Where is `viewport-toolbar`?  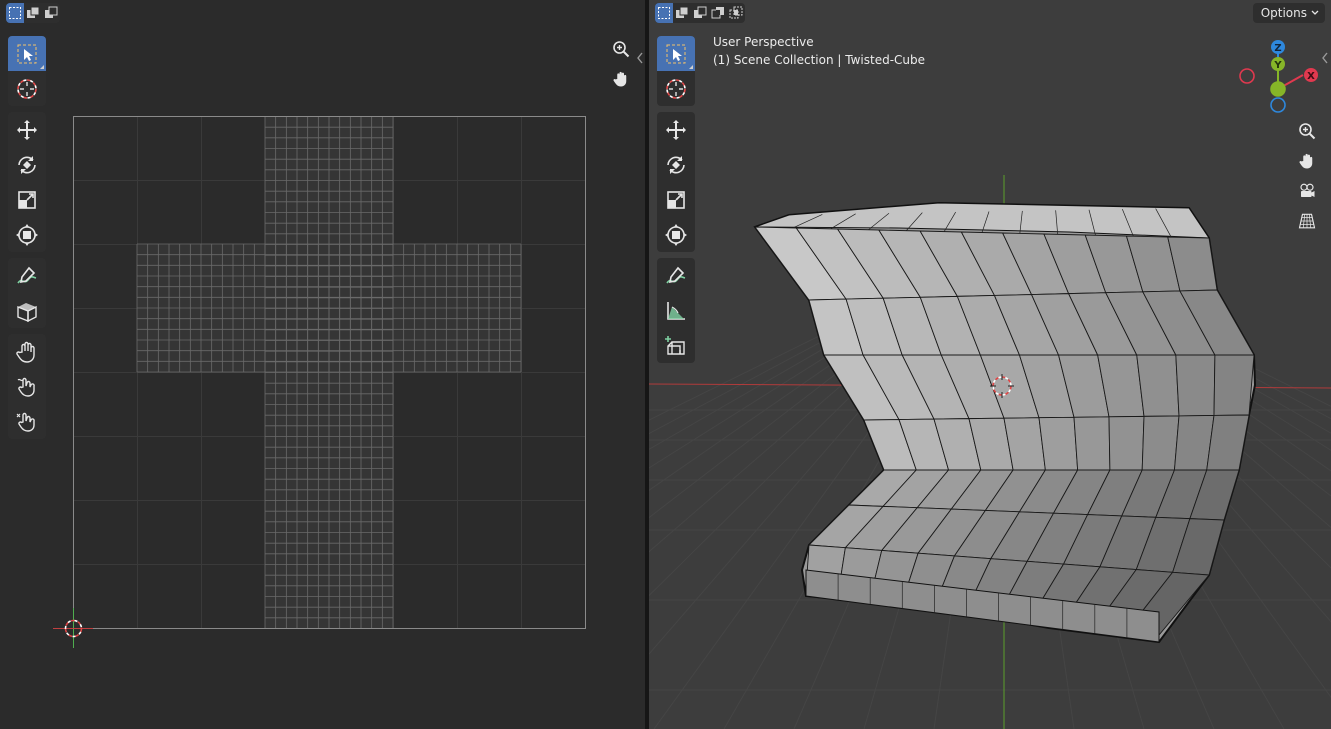
viewport-toolbar is located at coordinates (676, 202).